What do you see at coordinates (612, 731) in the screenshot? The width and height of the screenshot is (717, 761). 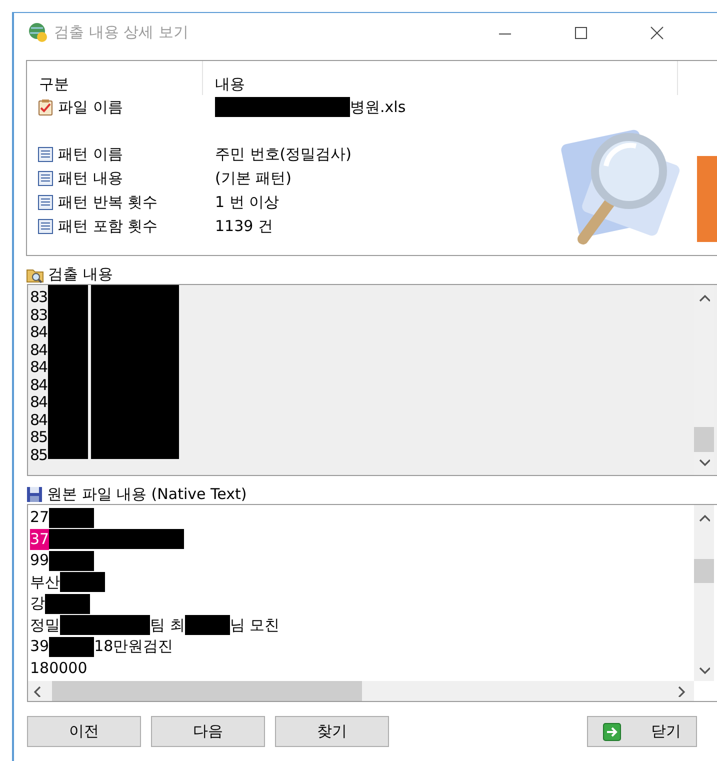 I see `arrow-right-icon` at bounding box center [612, 731].